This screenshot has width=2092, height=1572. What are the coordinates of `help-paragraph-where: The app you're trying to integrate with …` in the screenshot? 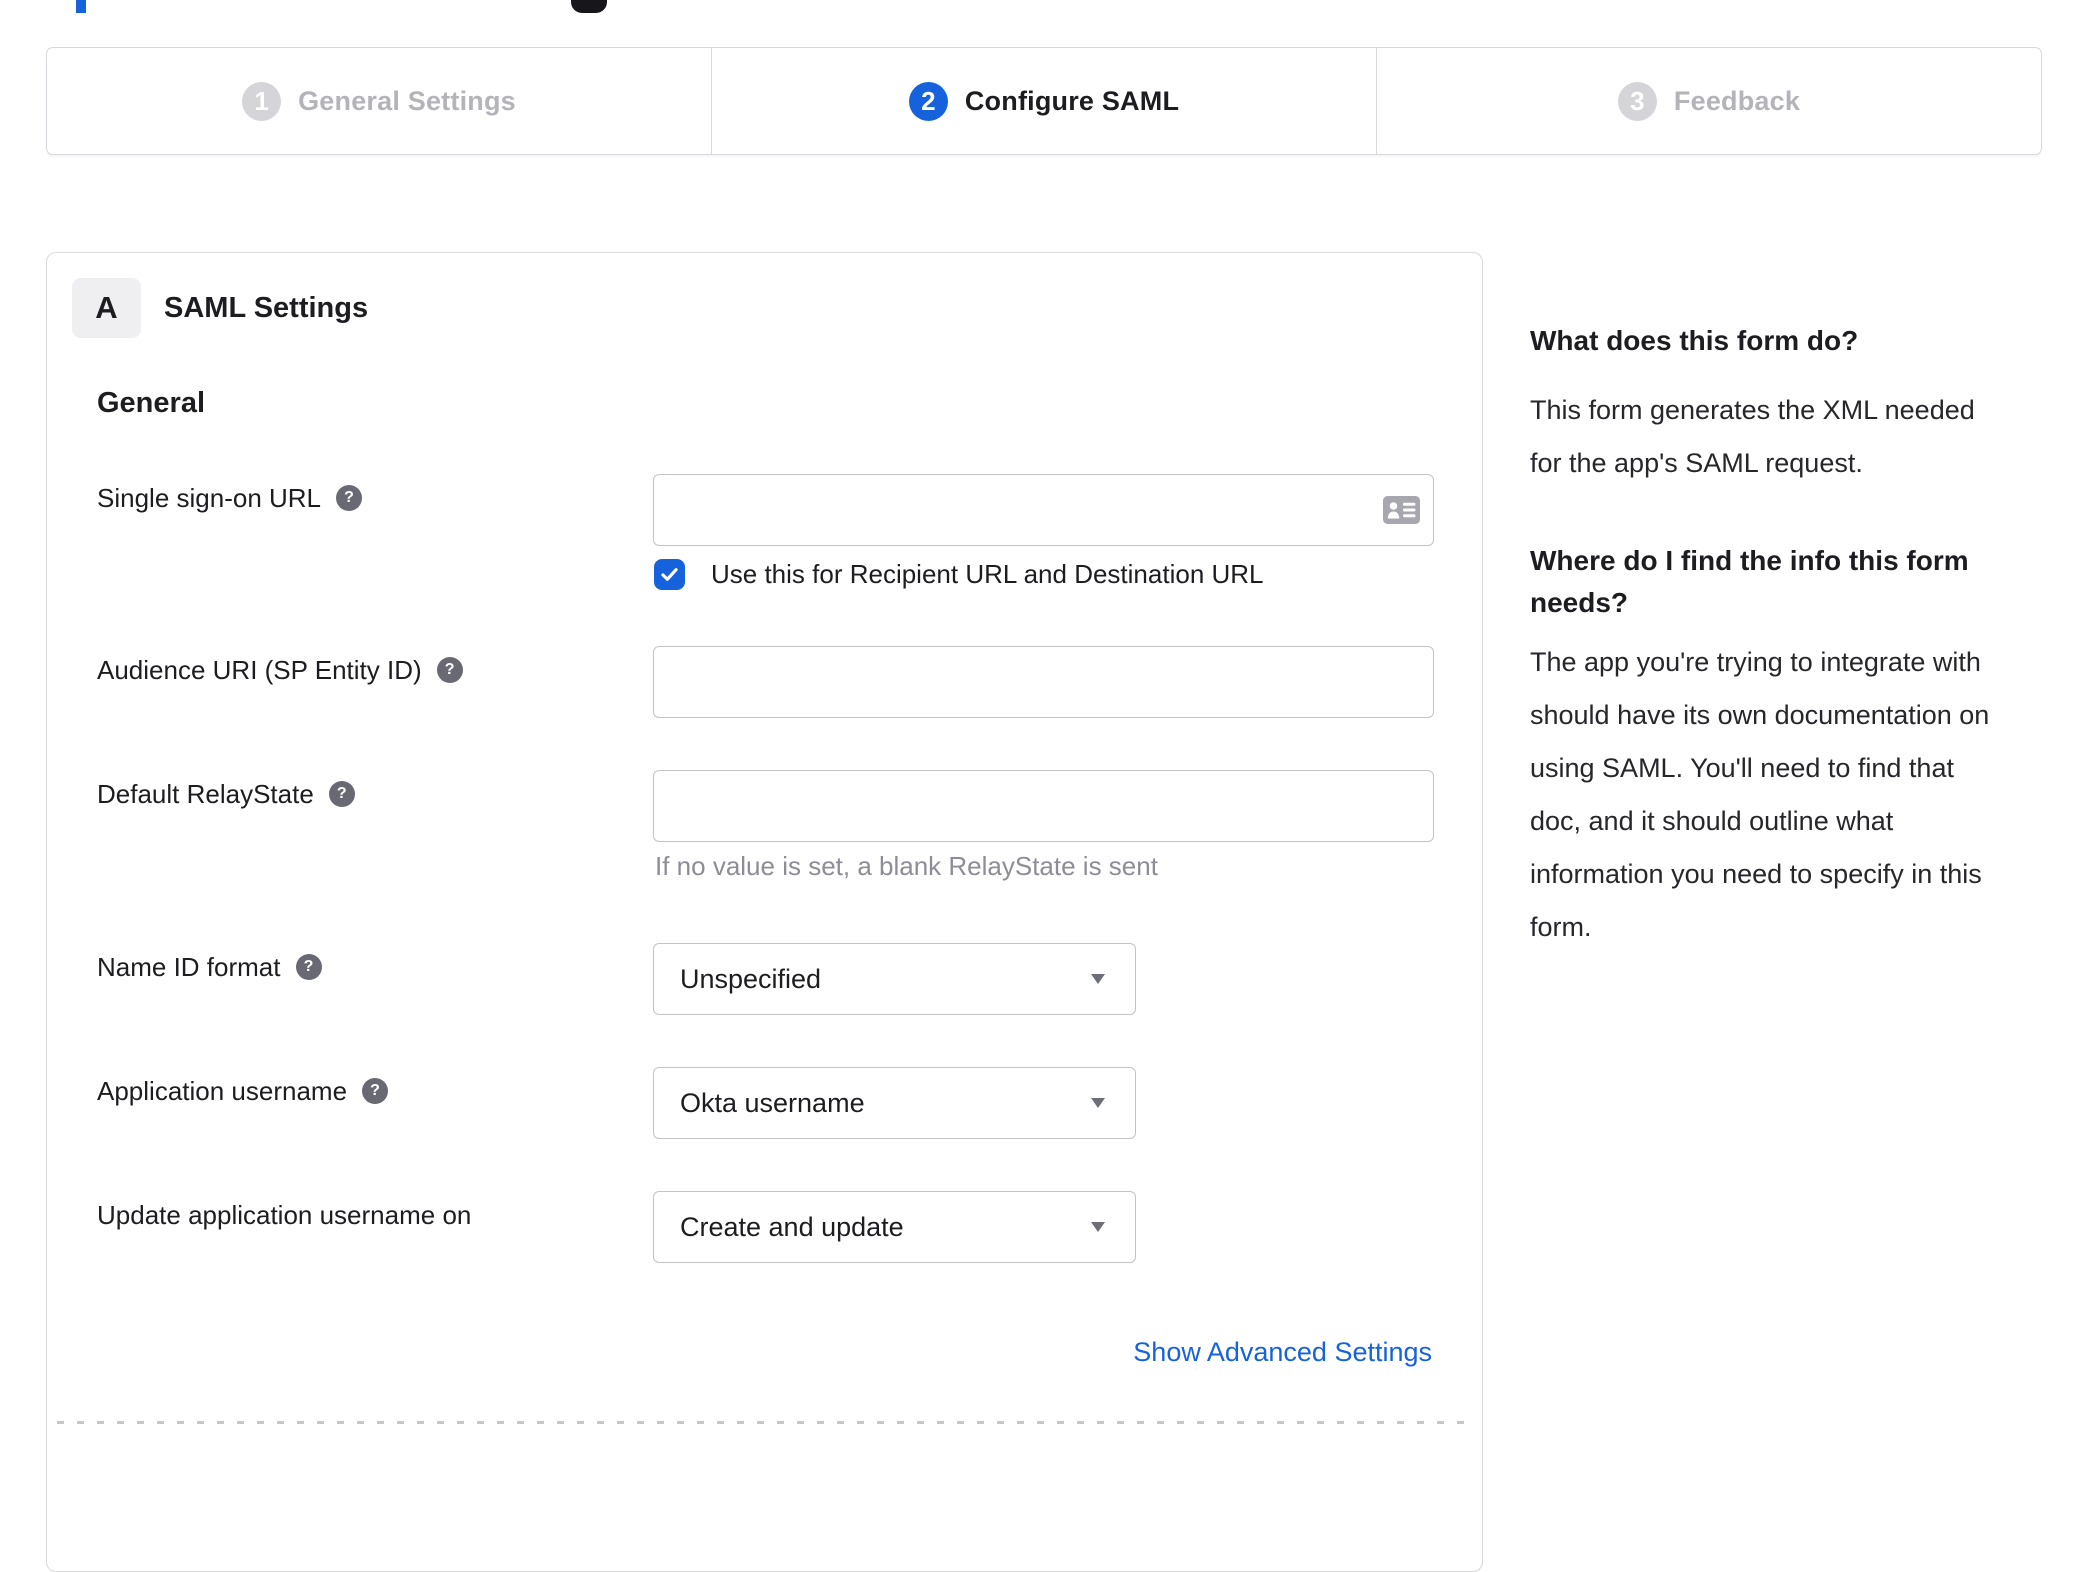 It's located at (1760, 794).